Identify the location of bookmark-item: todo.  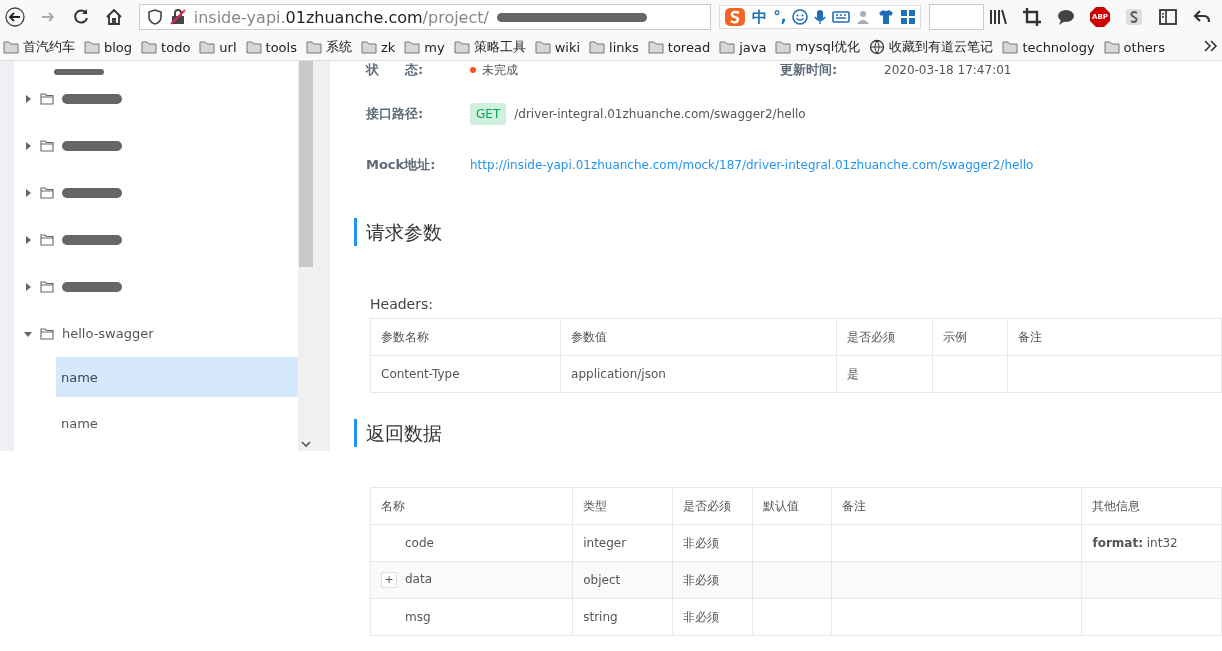
(166, 47).